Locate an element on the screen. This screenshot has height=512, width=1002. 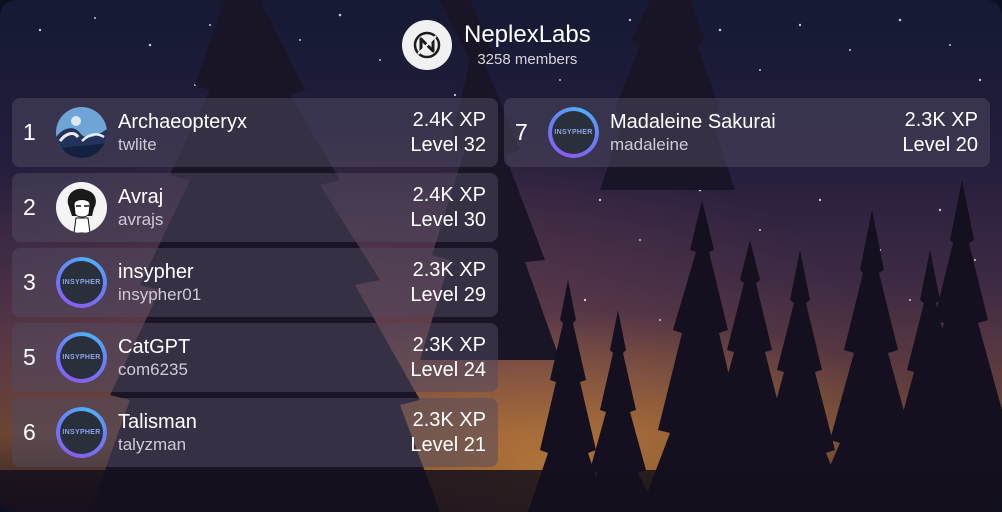
manga-character-avatar is located at coordinates (81, 207).